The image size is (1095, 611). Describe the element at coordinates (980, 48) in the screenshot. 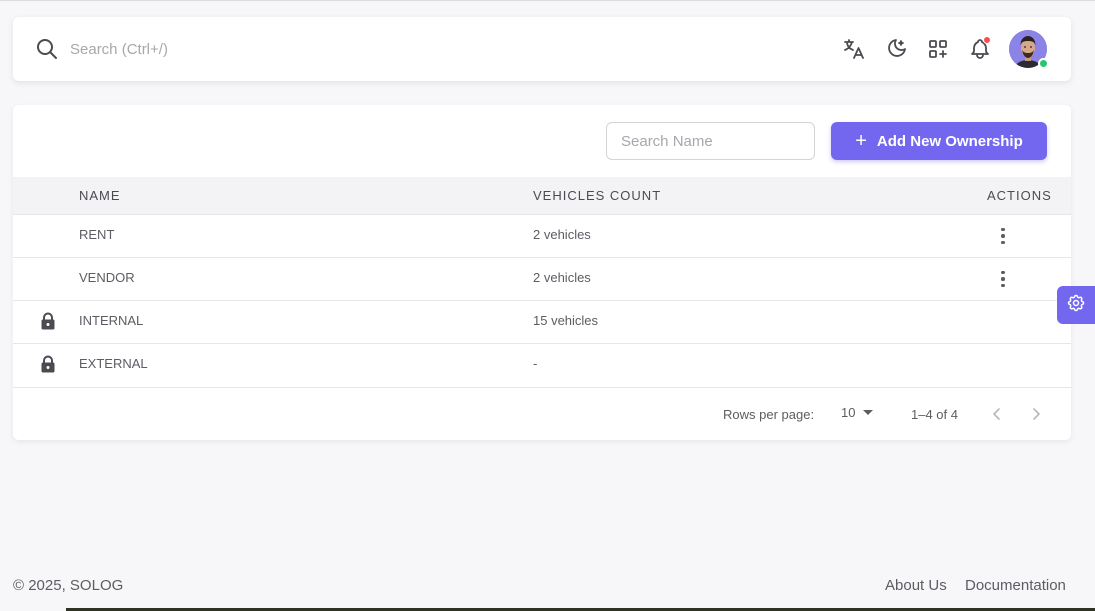

I see `bell-icon` at that location.